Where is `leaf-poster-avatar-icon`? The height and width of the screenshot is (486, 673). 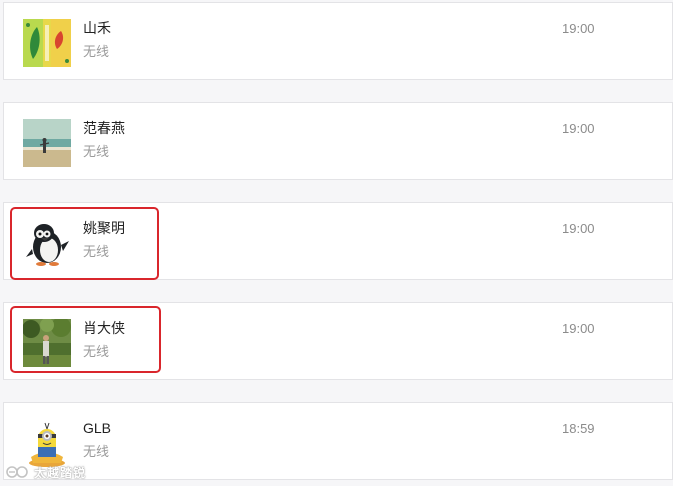 leaf-poster-avatar-icon is located at coordinates (47, 43).